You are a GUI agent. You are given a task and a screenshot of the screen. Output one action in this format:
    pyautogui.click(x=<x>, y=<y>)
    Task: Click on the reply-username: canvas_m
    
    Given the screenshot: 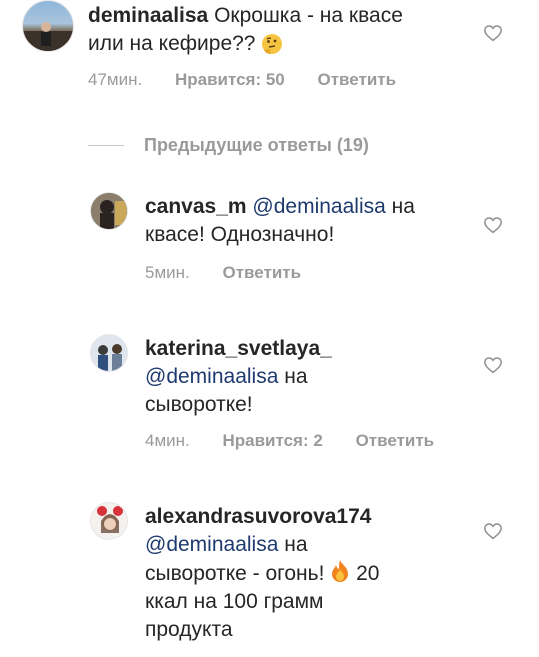 What is the action you would take?
    pyautogui.click(x=196, y=206)
    